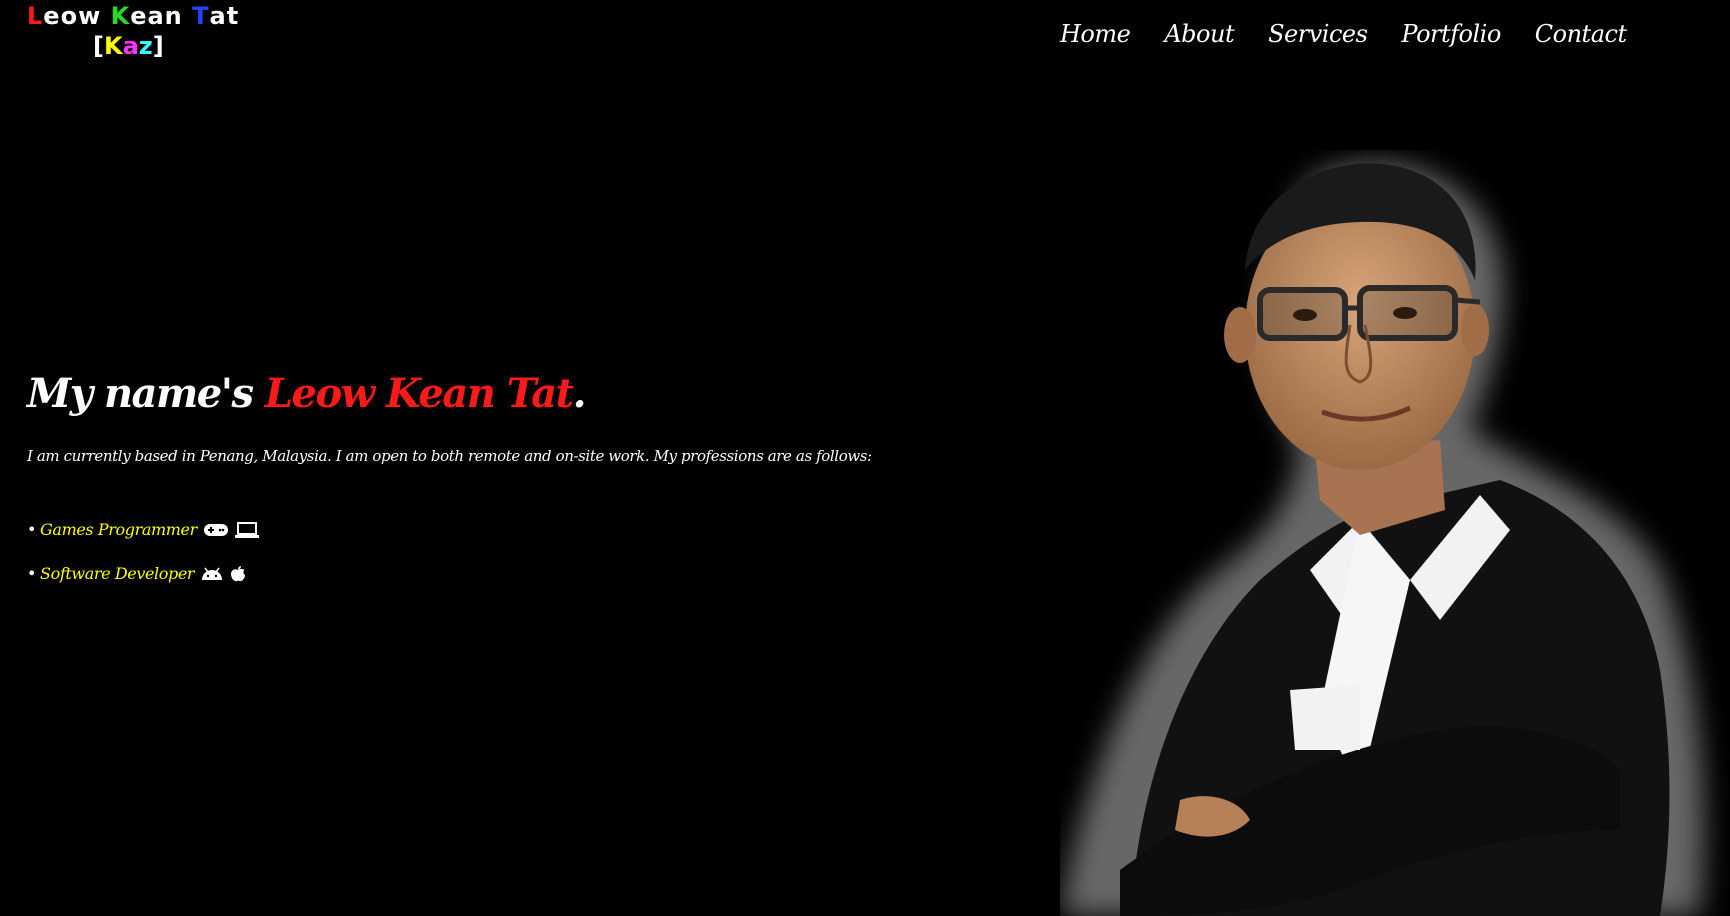 Image resolution: width=1730 pixels, height=916 pixels. Describe the element at coordinates (35, 16) in the screenshot. I see `logo-letter: L` at that location.